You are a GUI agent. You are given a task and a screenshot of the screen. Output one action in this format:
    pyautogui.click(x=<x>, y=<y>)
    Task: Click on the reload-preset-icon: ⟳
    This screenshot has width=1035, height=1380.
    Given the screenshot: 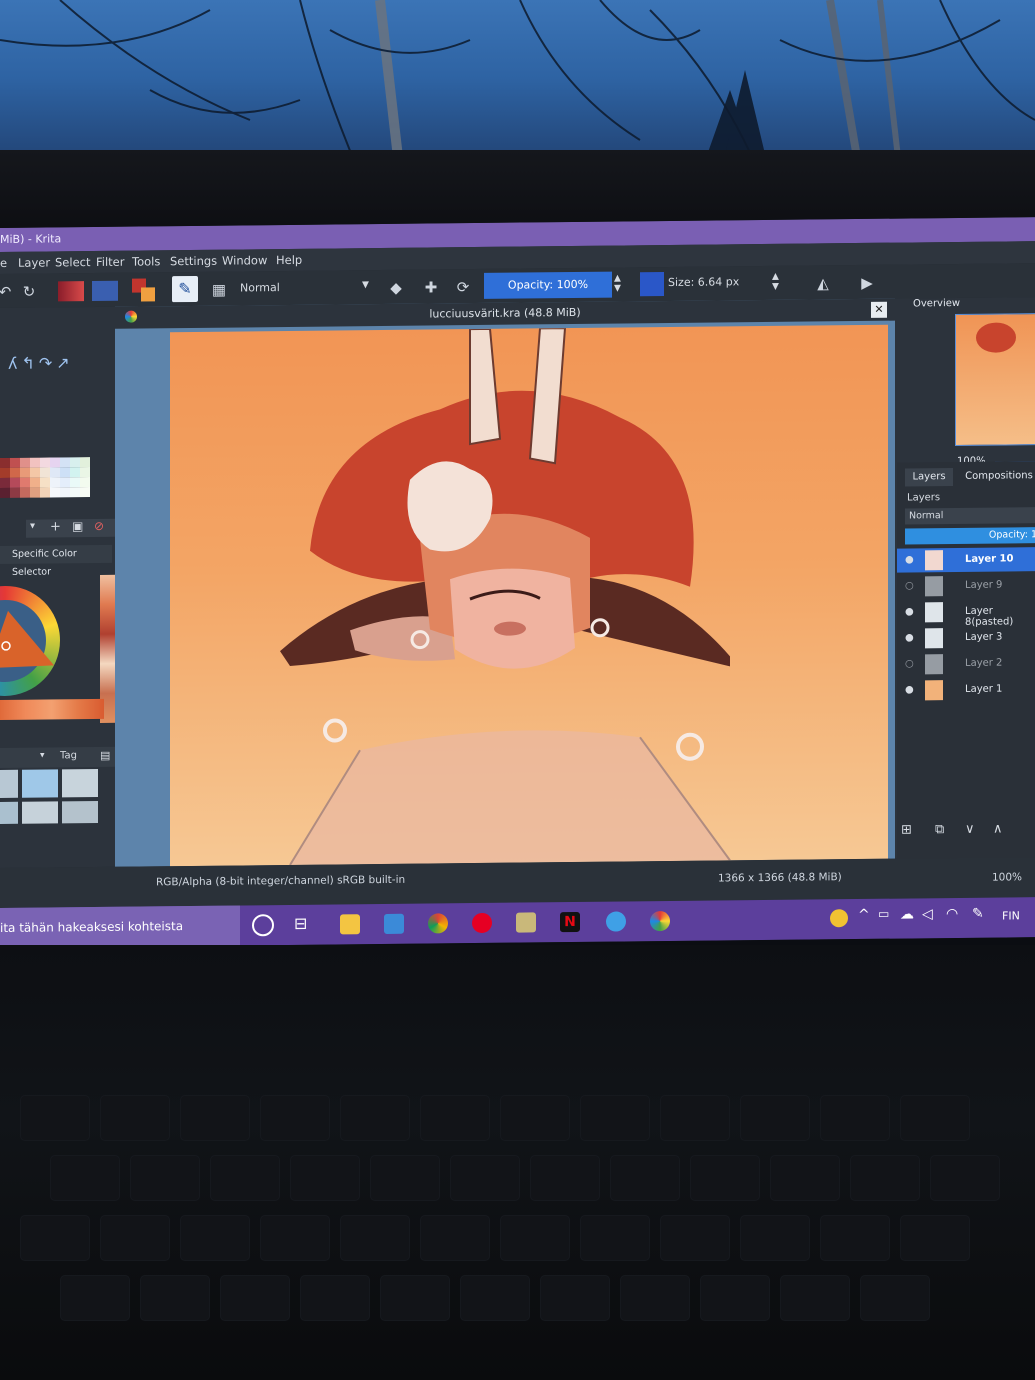 What is the action you would take?
    pyautogui.click(x=463, y=287)
    